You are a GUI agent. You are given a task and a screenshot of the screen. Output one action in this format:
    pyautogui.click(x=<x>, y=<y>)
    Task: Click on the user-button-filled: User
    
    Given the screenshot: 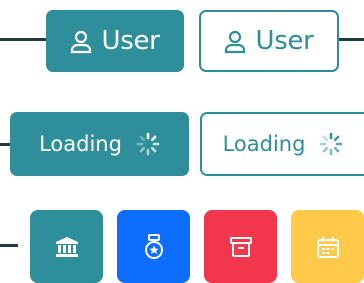 What is the action you would take?
    pyautogui.click(x=115, y=41)
    